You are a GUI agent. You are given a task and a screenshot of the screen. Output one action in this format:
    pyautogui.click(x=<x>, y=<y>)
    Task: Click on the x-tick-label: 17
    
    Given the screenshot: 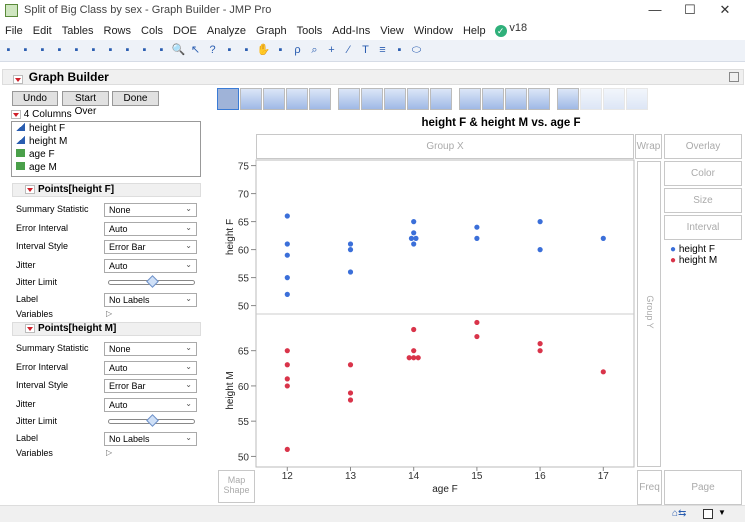 What is the action you would take?
    pyautogui.click(x=604, y=476)
    